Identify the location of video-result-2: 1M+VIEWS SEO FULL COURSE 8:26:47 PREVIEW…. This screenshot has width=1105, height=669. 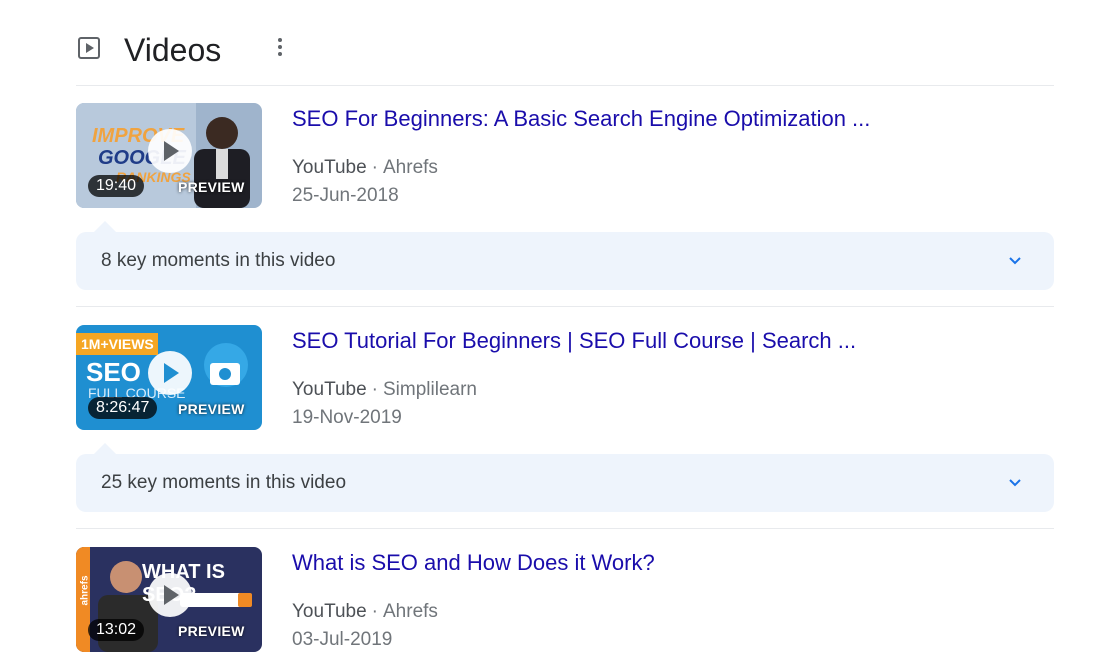
(565, 380).